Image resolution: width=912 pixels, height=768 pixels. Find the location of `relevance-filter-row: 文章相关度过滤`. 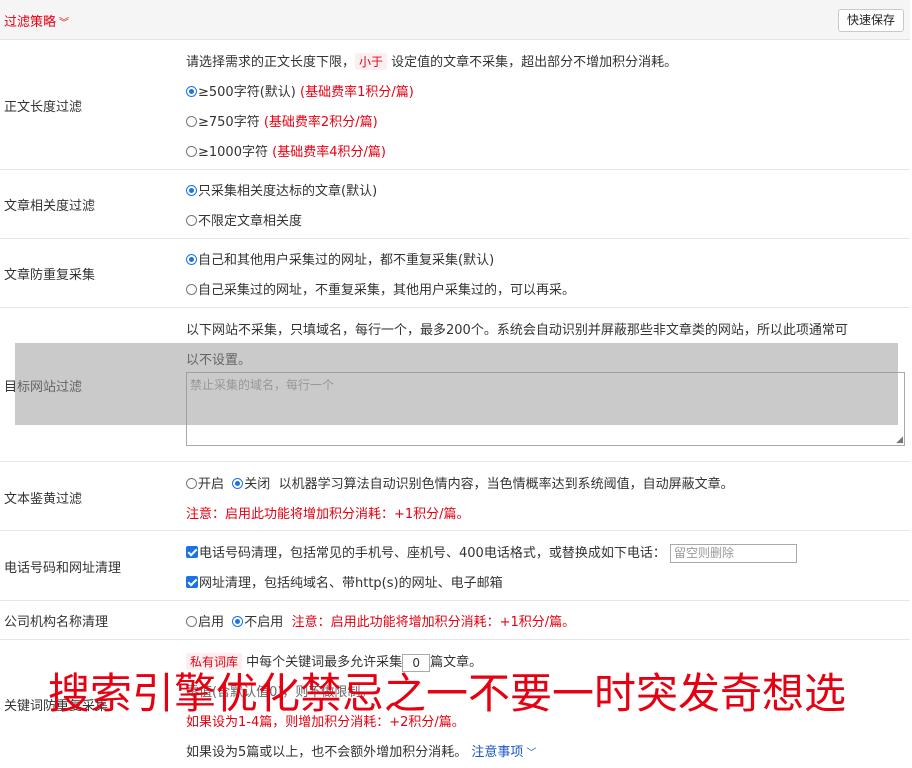

relevance-filter-row: 文章相关度过滤 is located at coordinates (455, 204).